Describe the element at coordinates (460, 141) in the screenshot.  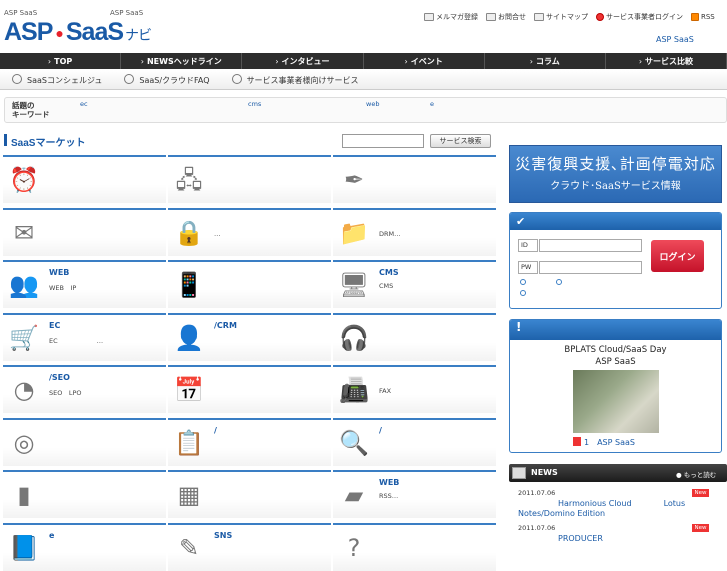
I see `service-search-button: サービス検索` at that location.